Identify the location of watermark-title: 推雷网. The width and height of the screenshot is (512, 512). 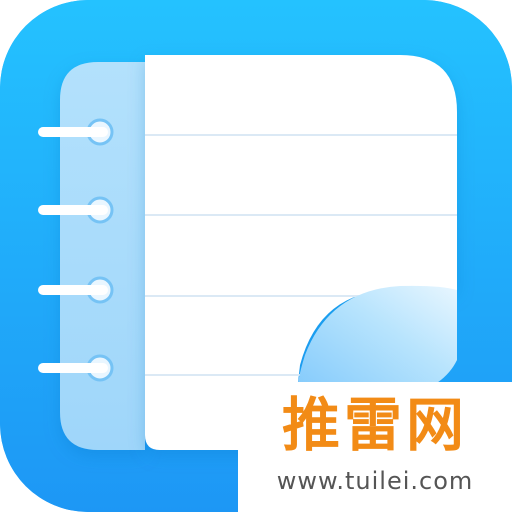
(374, 425).